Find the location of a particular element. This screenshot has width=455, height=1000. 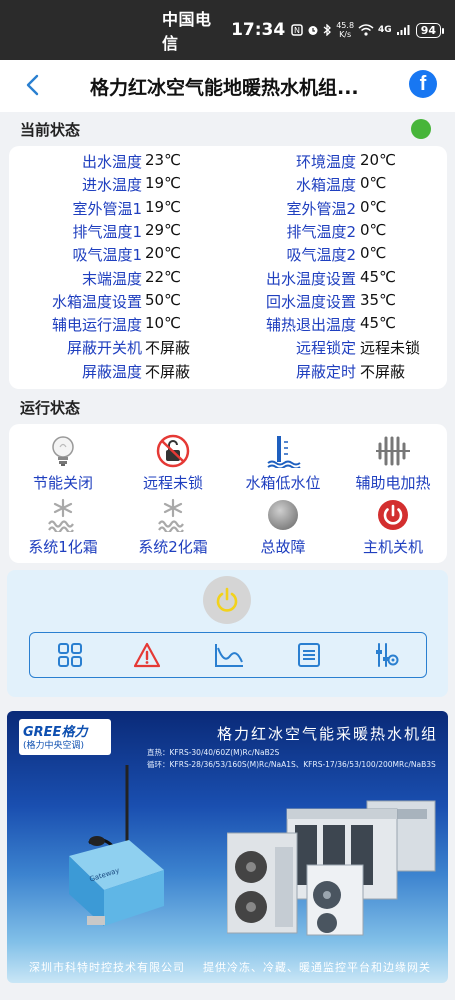

current-status-heading: 当前状态 is located at coordinates (50, 130).